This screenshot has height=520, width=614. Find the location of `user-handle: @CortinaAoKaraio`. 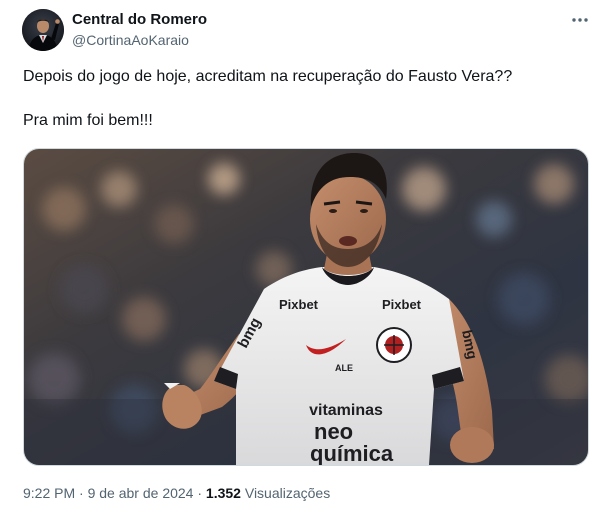

user-handle: @CortinaAoKaraio is located at coordinates (139, 40).